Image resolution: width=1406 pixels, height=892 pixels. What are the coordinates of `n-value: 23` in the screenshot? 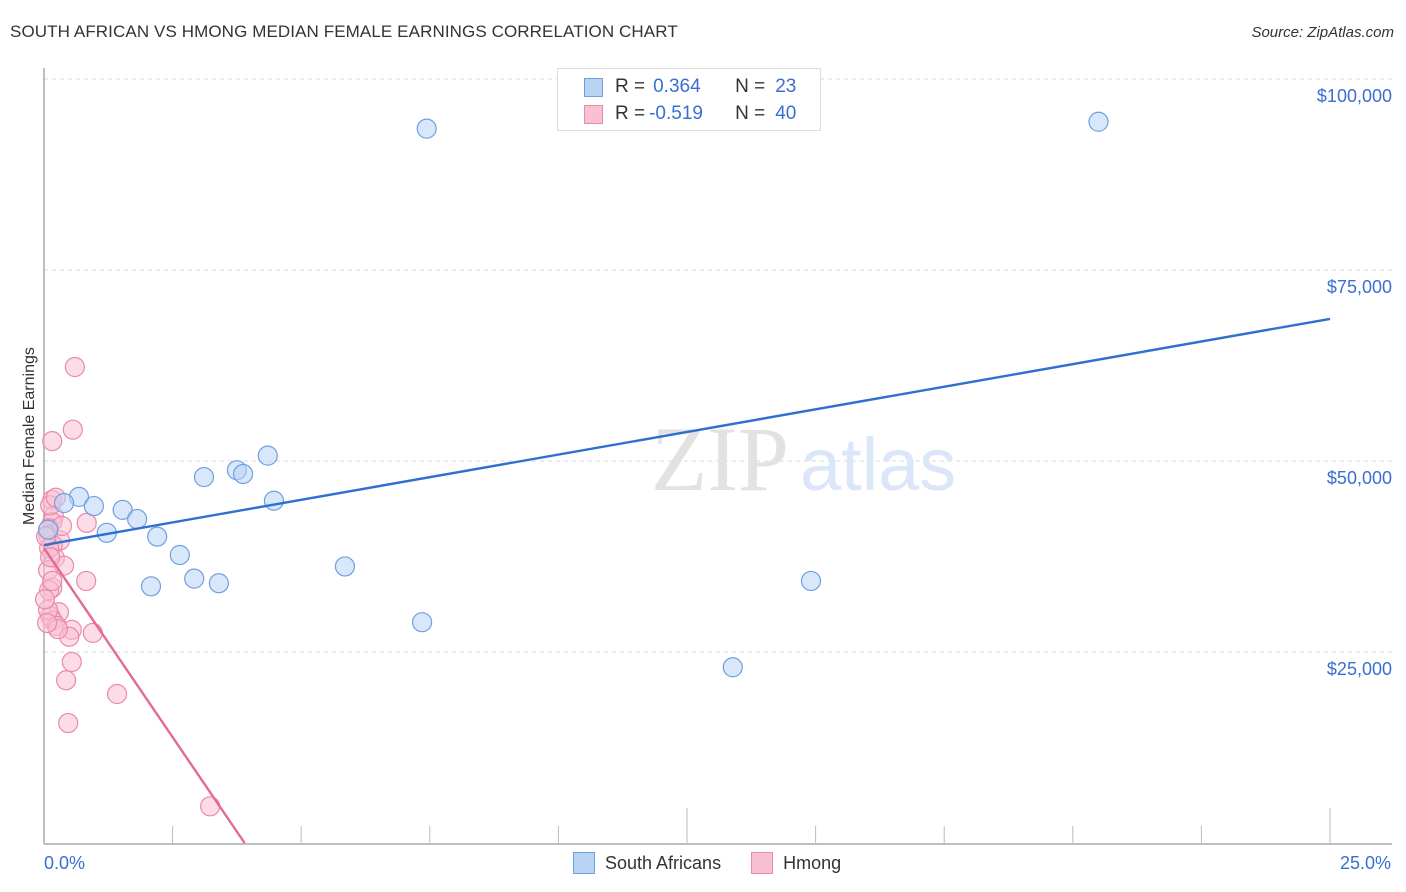 It's located at (786, 86).